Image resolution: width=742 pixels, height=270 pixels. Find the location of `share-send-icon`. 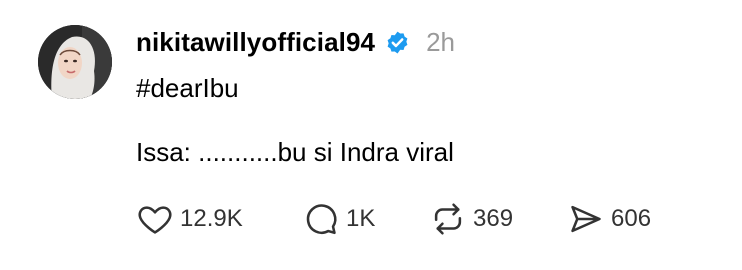

share-send-icon is located at coordinates (586, 219).